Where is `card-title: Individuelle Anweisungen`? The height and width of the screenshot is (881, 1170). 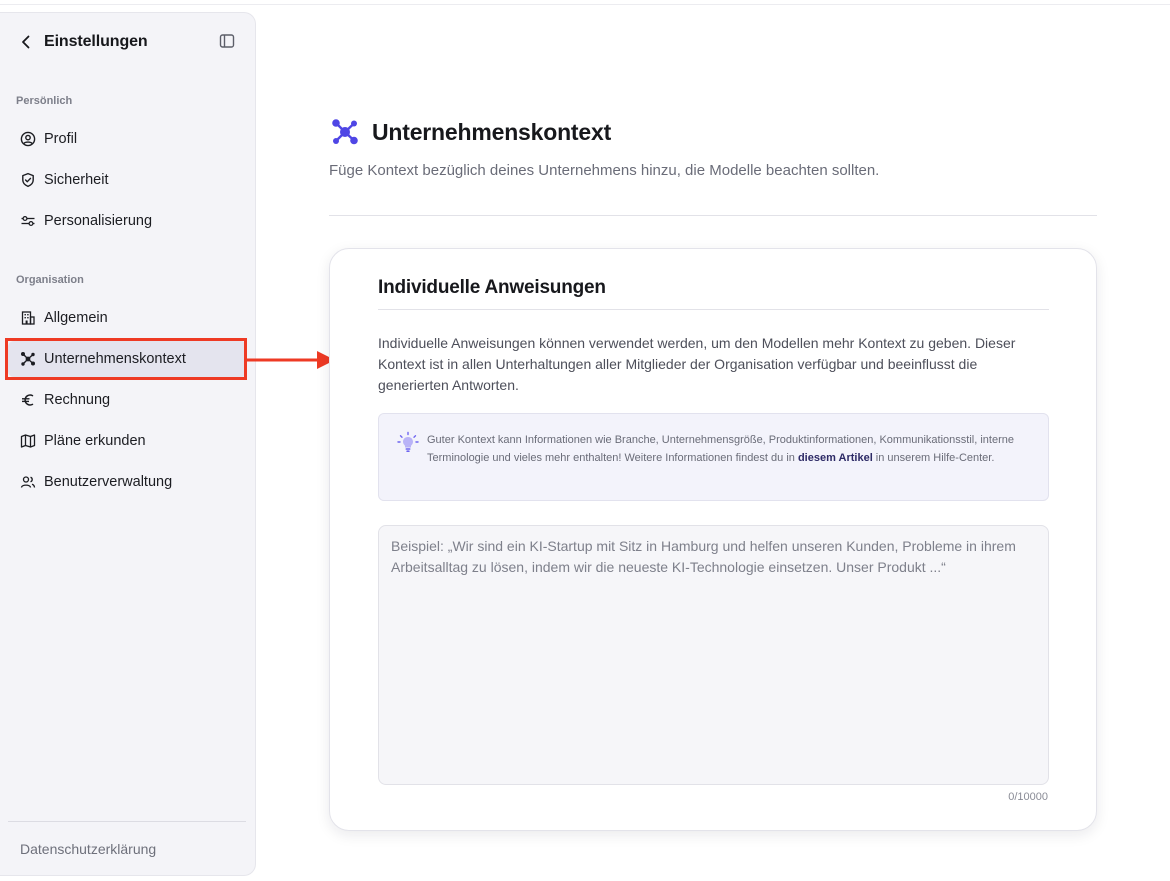 card-title: Individuelle Anweisungen is located at coordinates (492, 287).